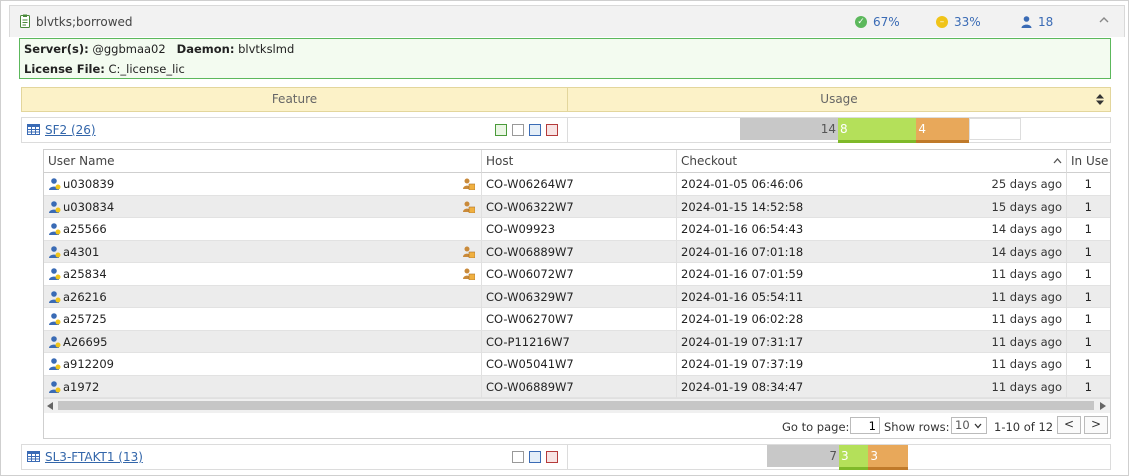 The height and width of the screenshot is (476, 1129). What do you see at coordinates (742, 206) in the screenshot?
I see `checkout-time: 2024-01-15 14:52:58` at bounding box center [742, 206].